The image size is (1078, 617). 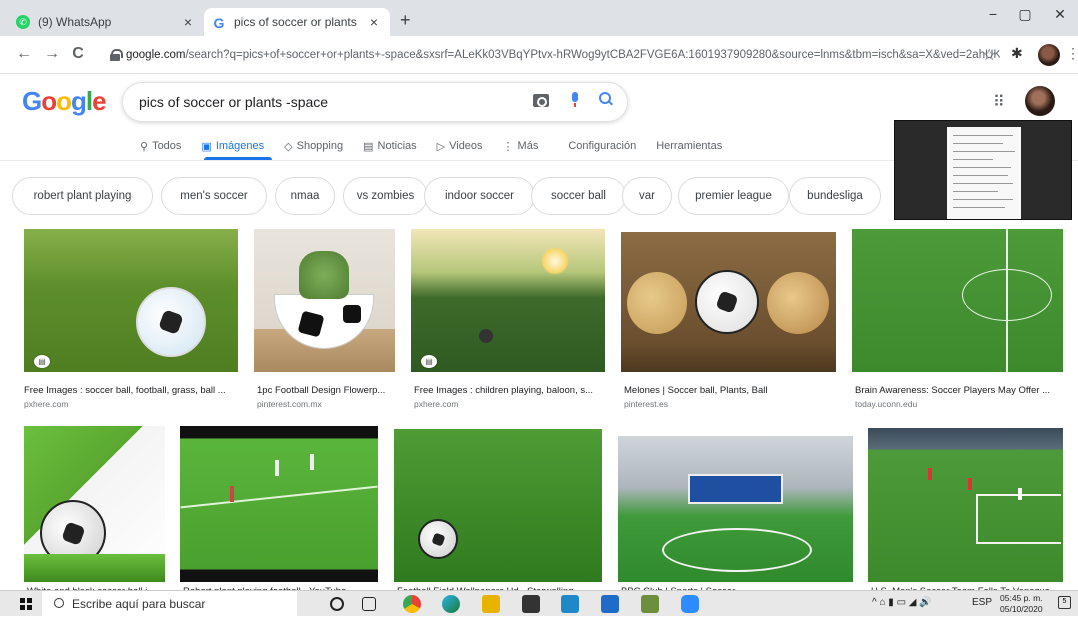 What do you see at coordinates (578, 196) in the screenshot?
I see `chip: soccer ball` at bounding box center [578, 196].